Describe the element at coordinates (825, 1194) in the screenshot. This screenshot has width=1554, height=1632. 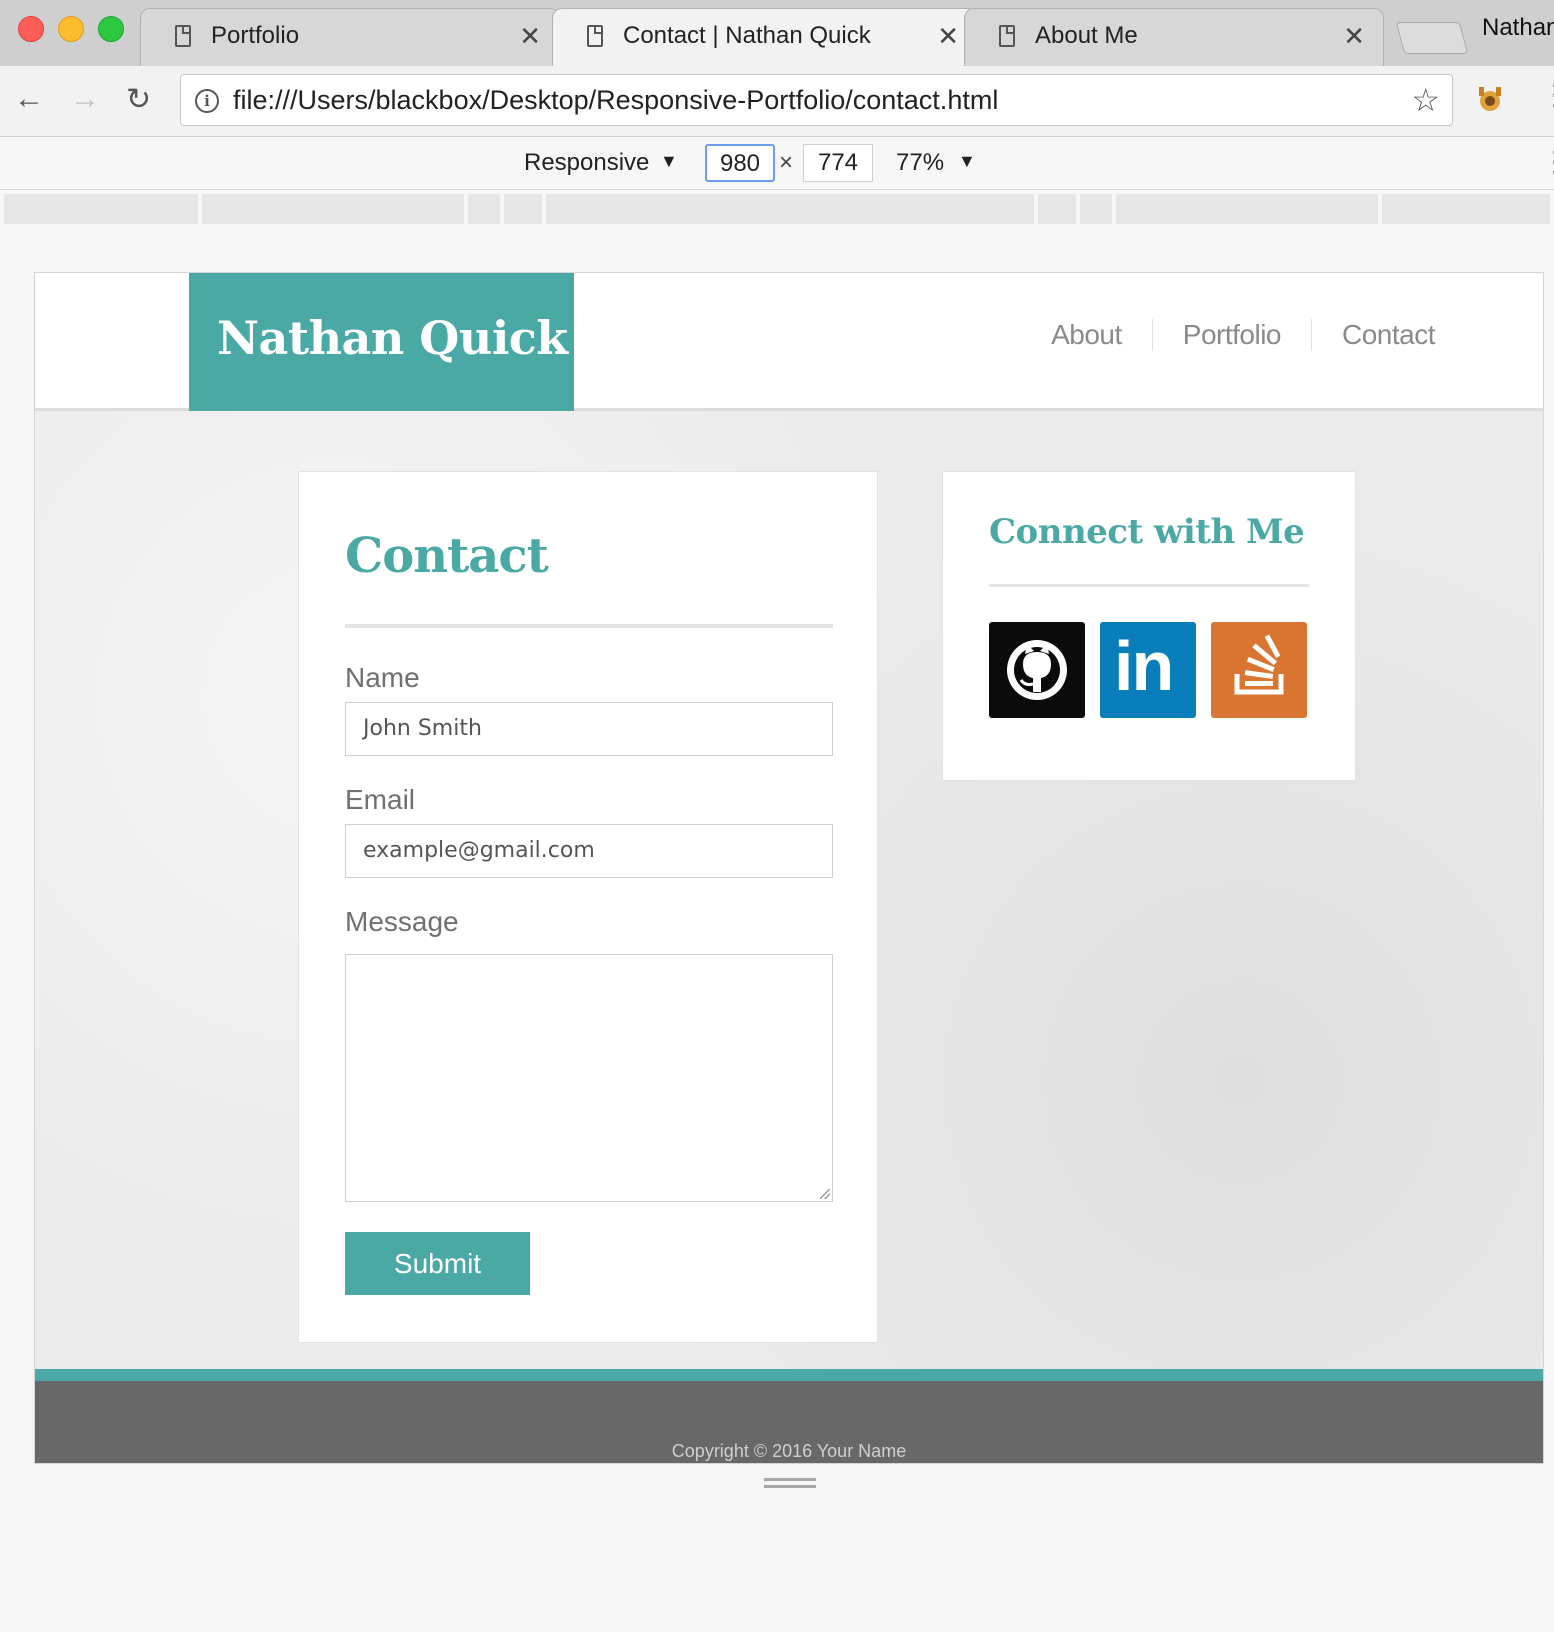
I see `resize-handle-icon` at that location.